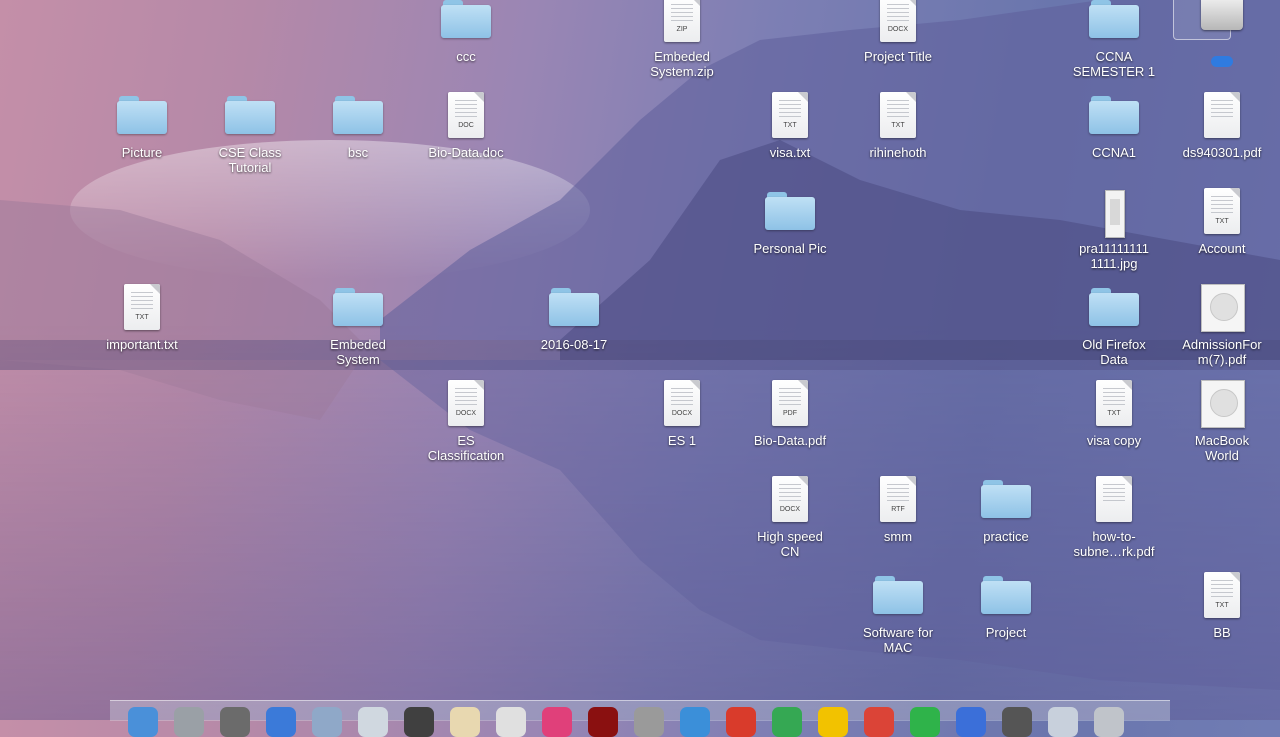 This screenshot has height=737, width=1280. Describe the element at coordinates (1114, 440) in the screenshot. I see `desktop-icon-label: visa copy` at that location.